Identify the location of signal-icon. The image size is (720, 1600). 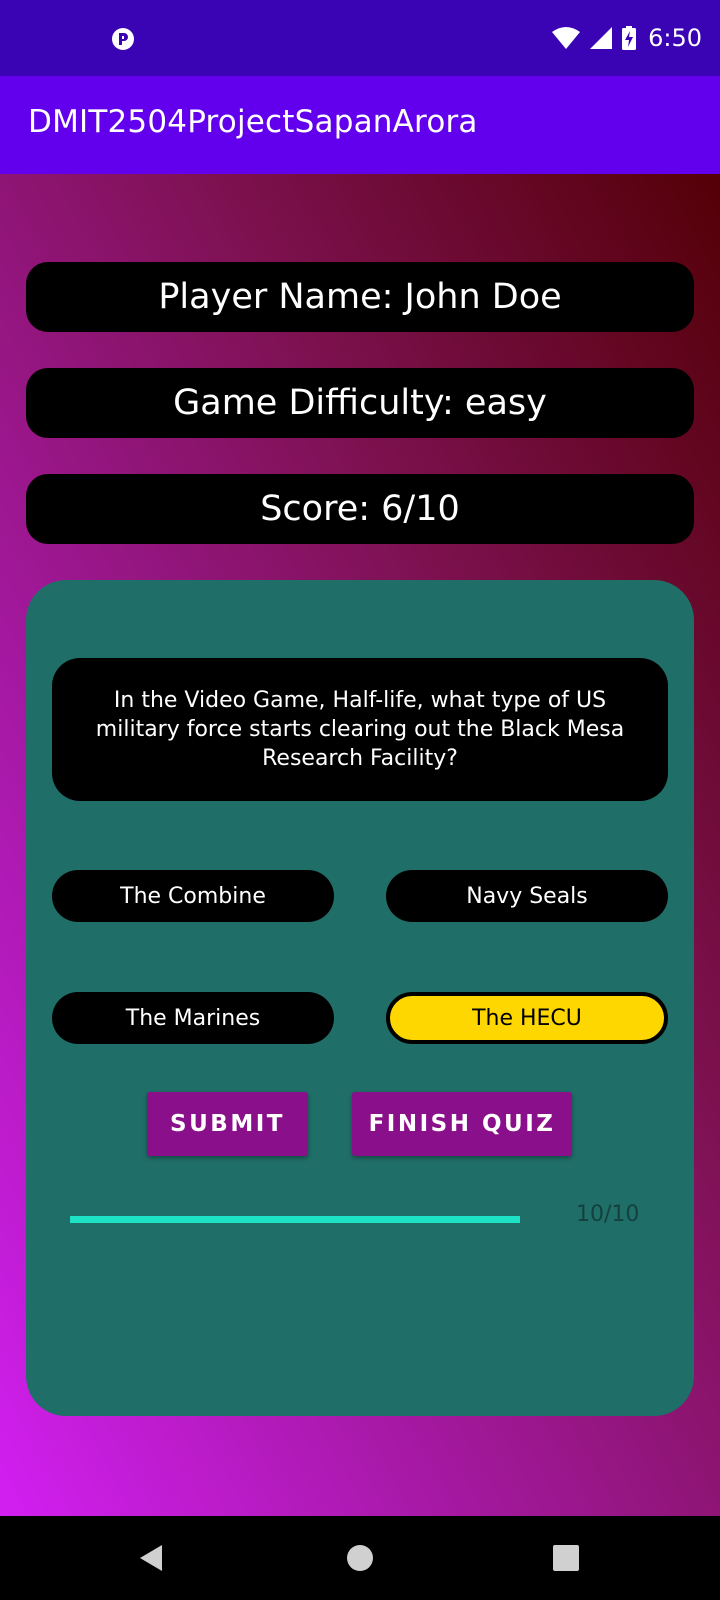
(601, 38).